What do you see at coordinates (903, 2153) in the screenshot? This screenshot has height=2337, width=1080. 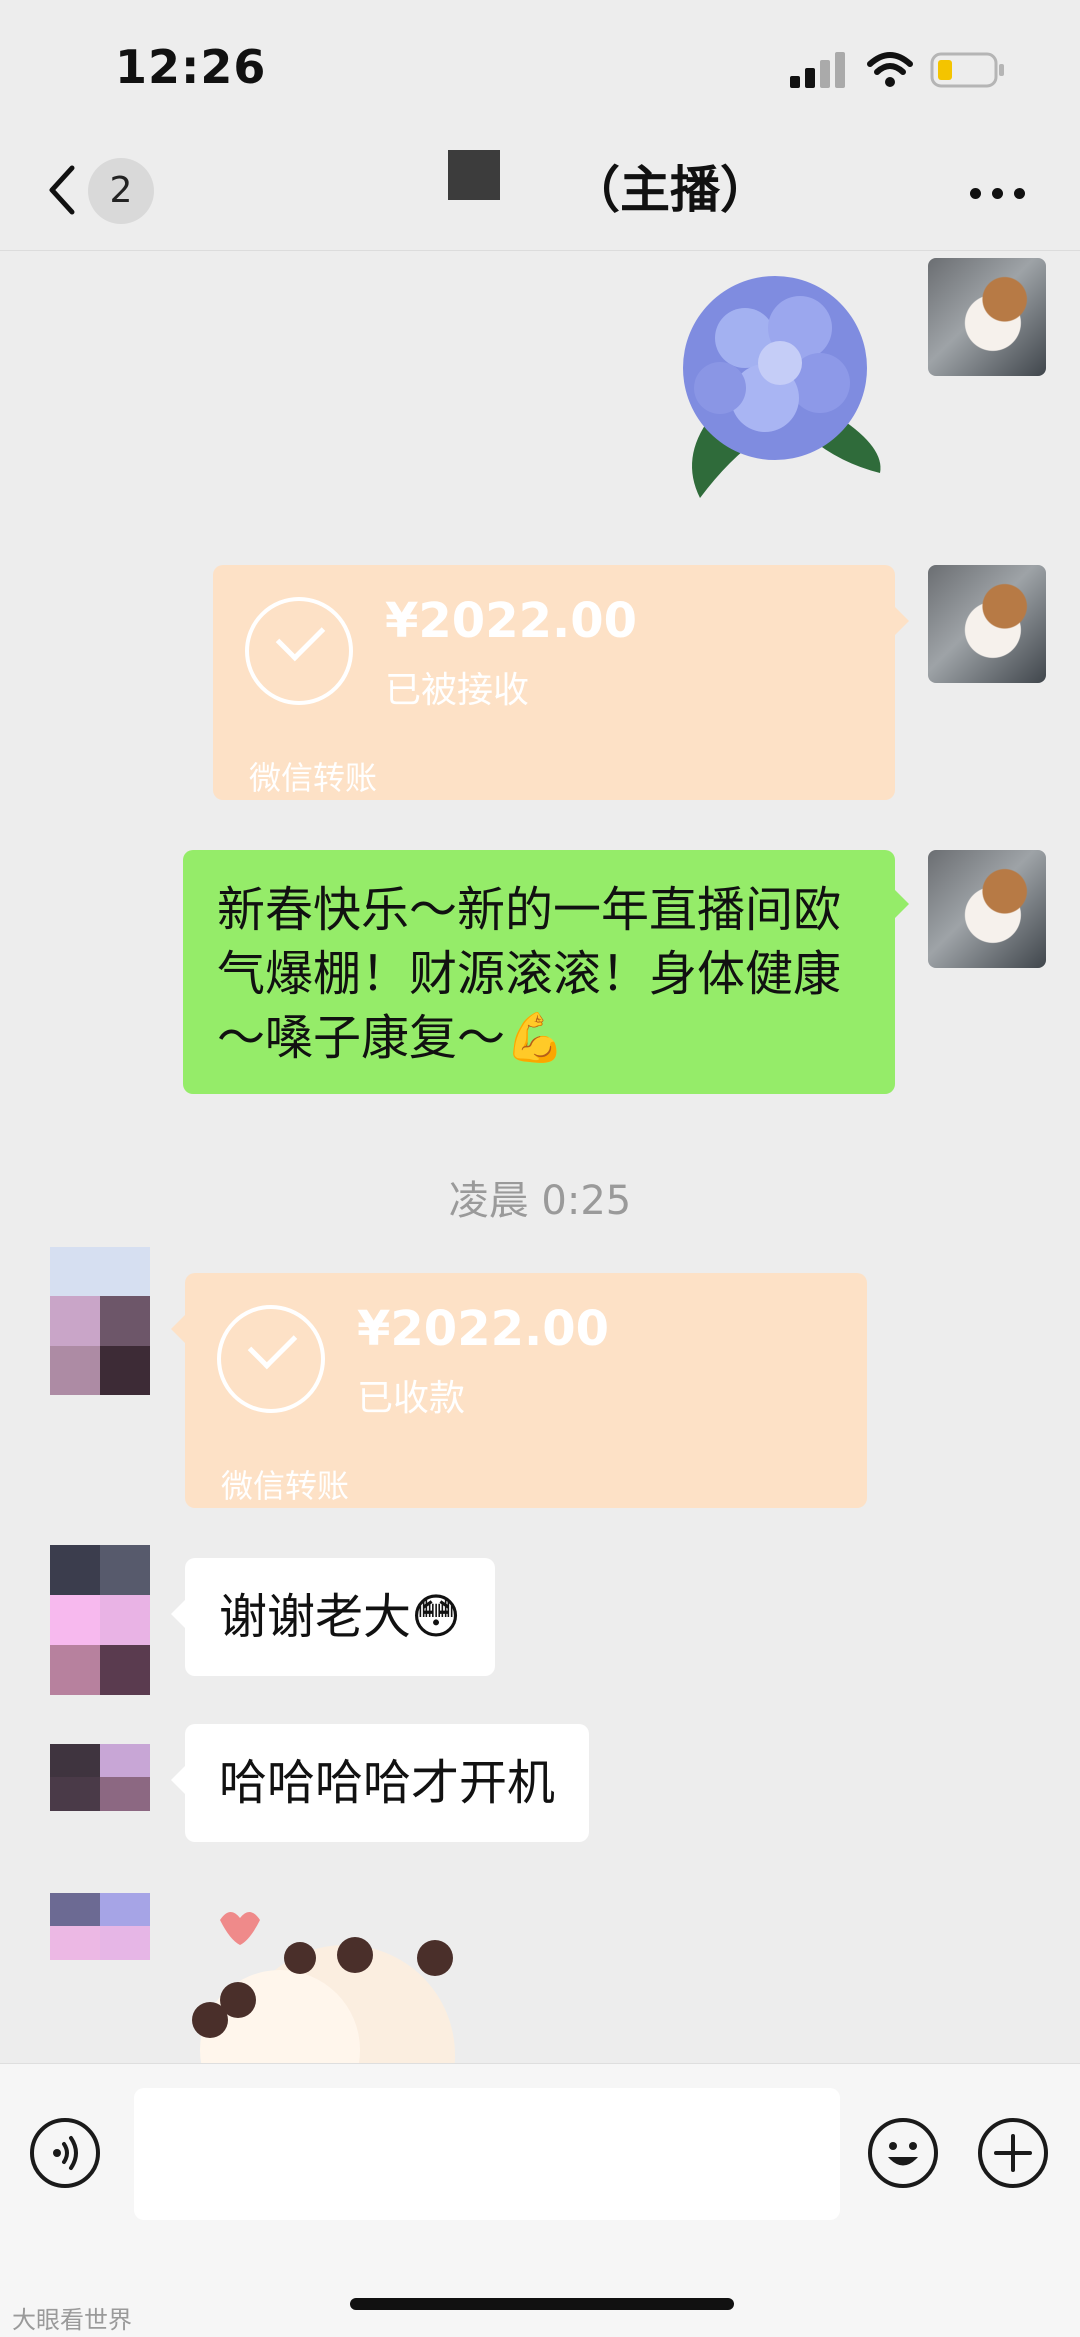 I see `emoji-icon` at bounding box center [903, 2153].